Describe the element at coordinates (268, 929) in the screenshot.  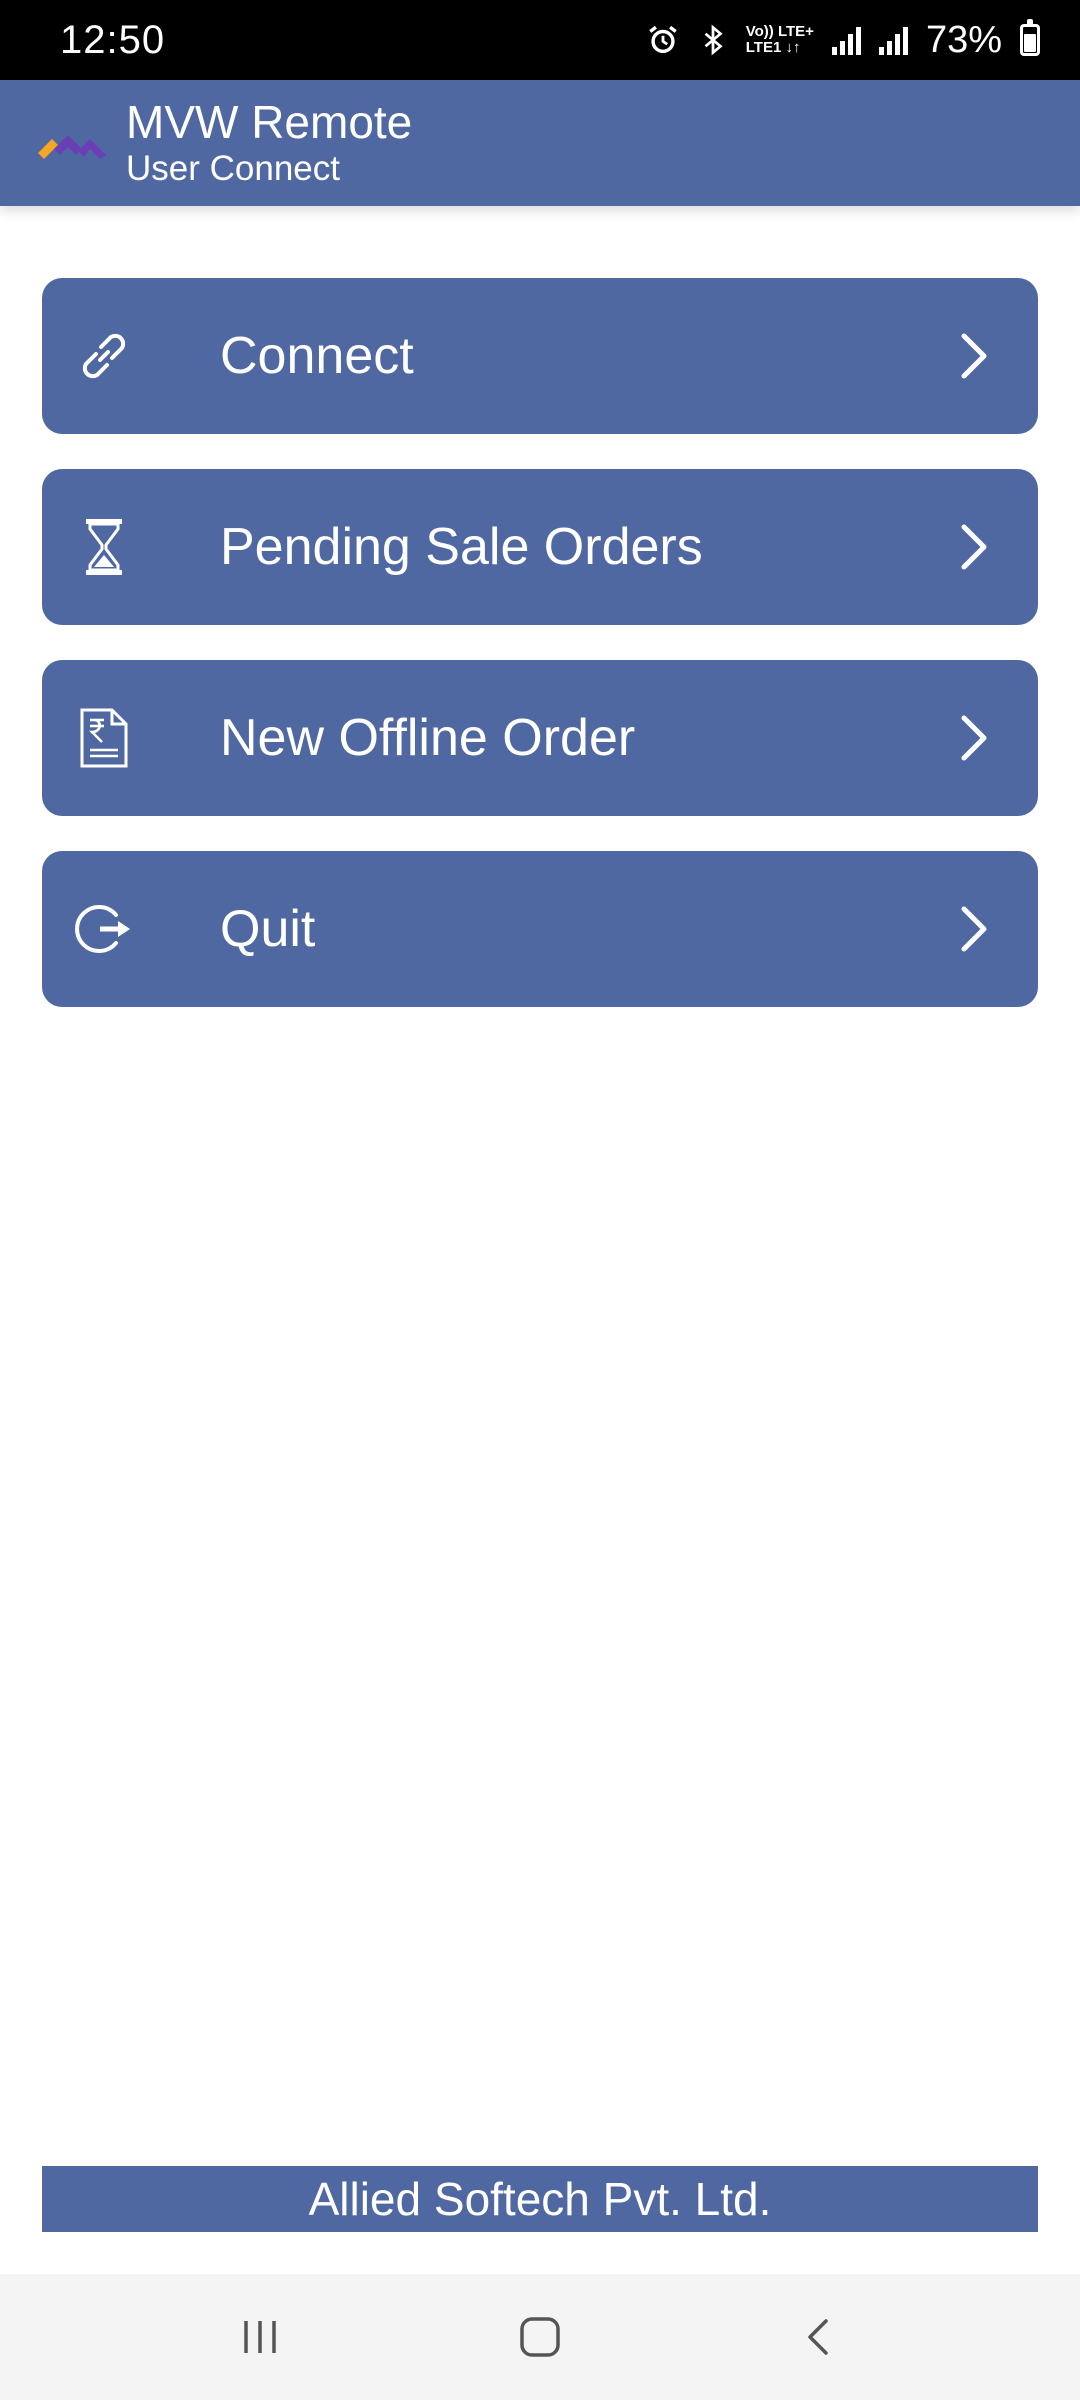
I see `quit-label: Quit` at that location.